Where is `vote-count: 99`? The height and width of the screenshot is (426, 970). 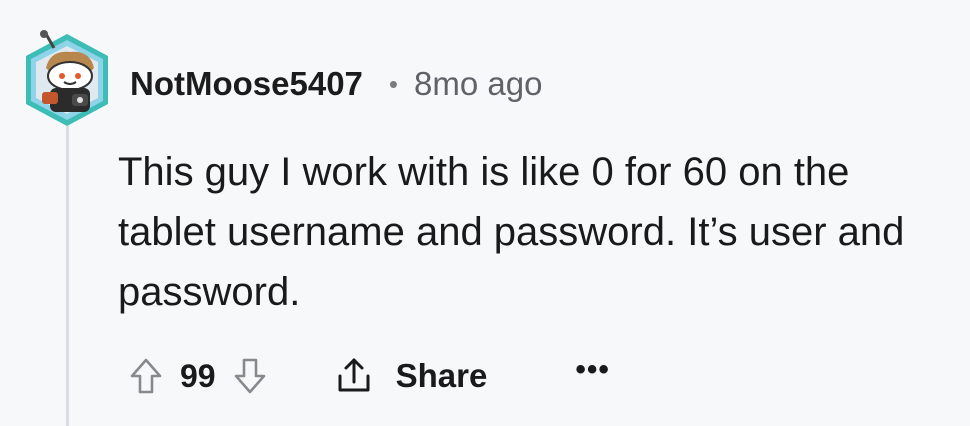 vote-count: 99 is located at coordinates (198, 375).